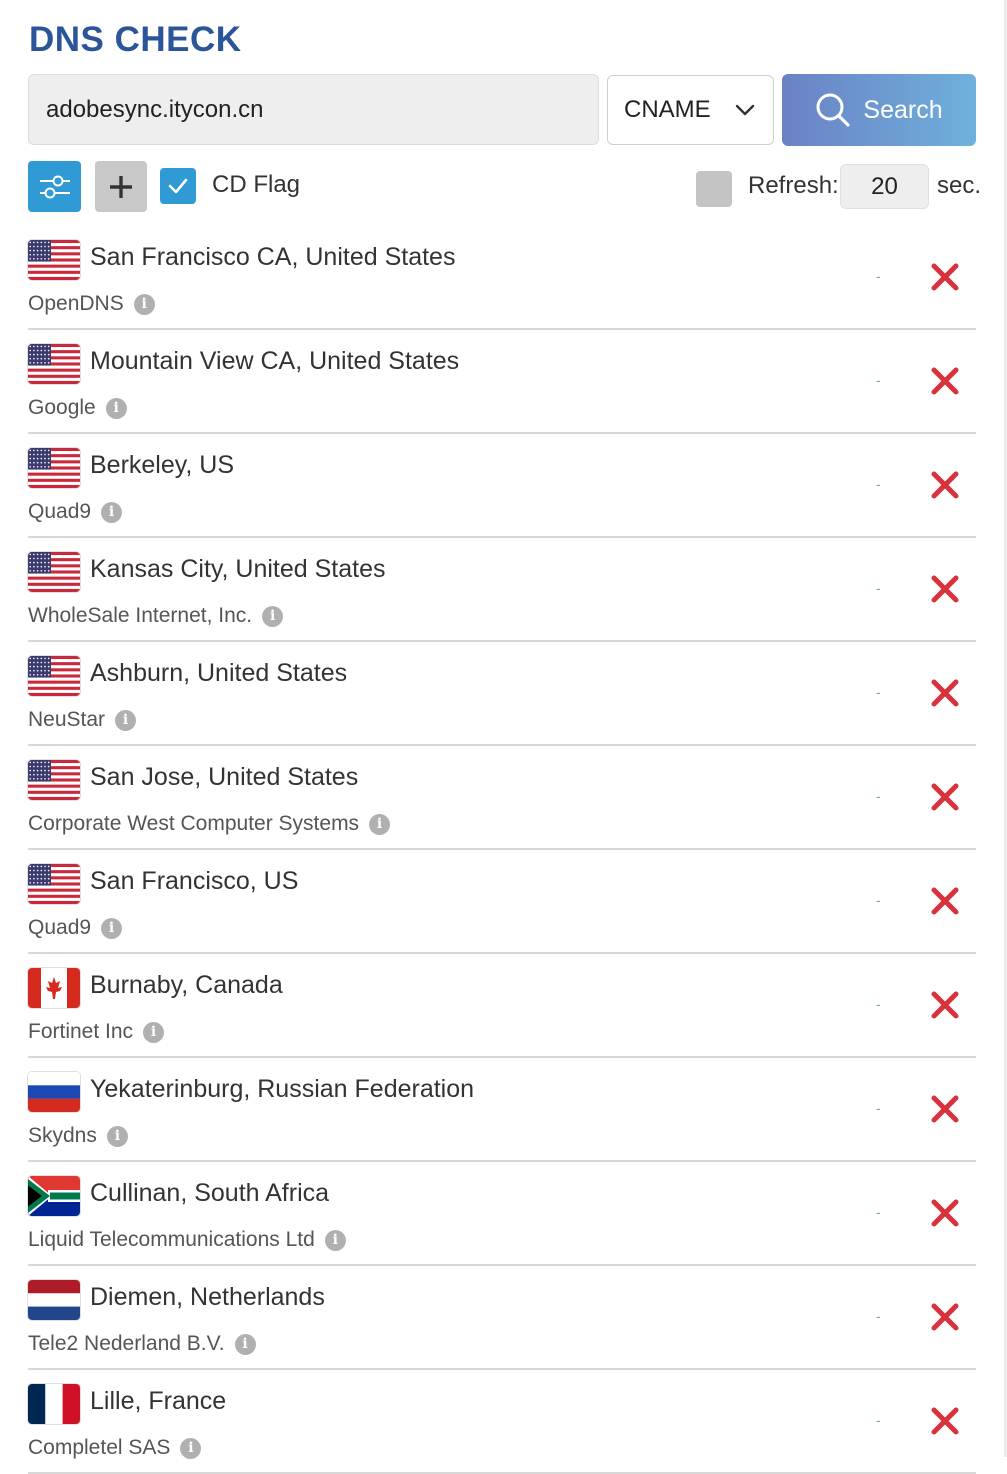 The image size is (1007, 1474). What do you see at coordinates (502, 1422) in the screenshot?
I see `server-row: Lille, France Completel SAS i -` at bounding box center [502, 1422].